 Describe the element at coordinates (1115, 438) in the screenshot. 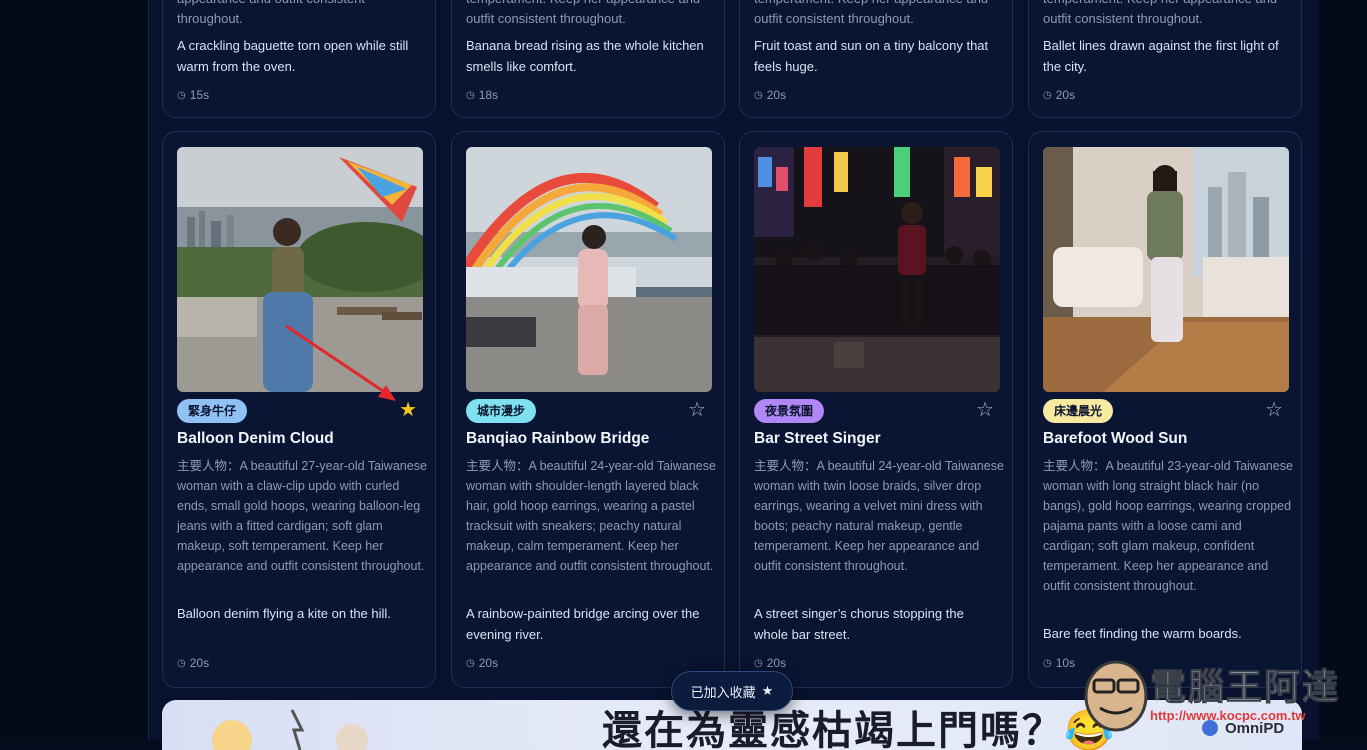

I see `card-title: Barefoot Wood Sun` at that location.